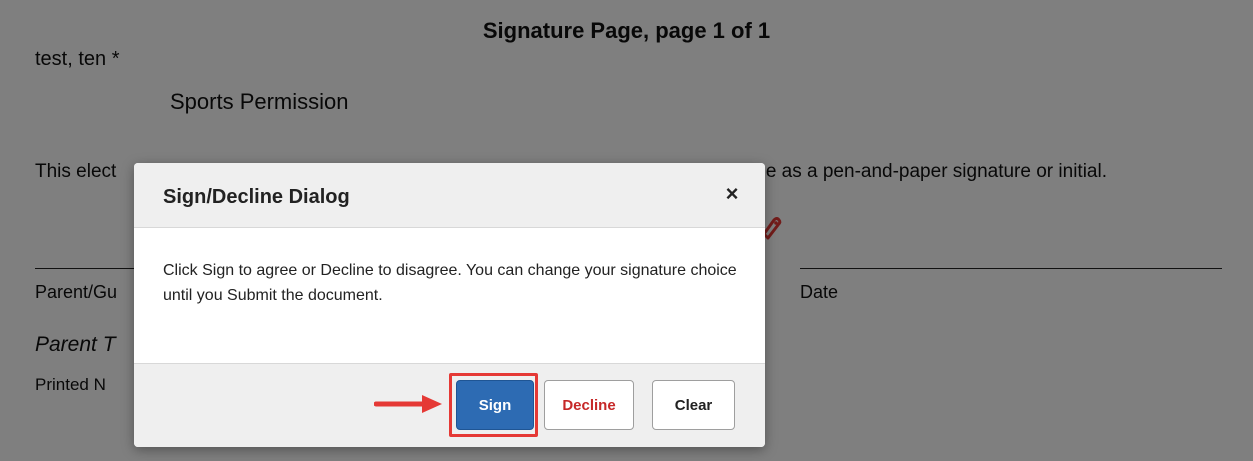 The image size is (1253, 461). I want to click on dialog-title: Sign/Decline Dialog, so click(256, 197).